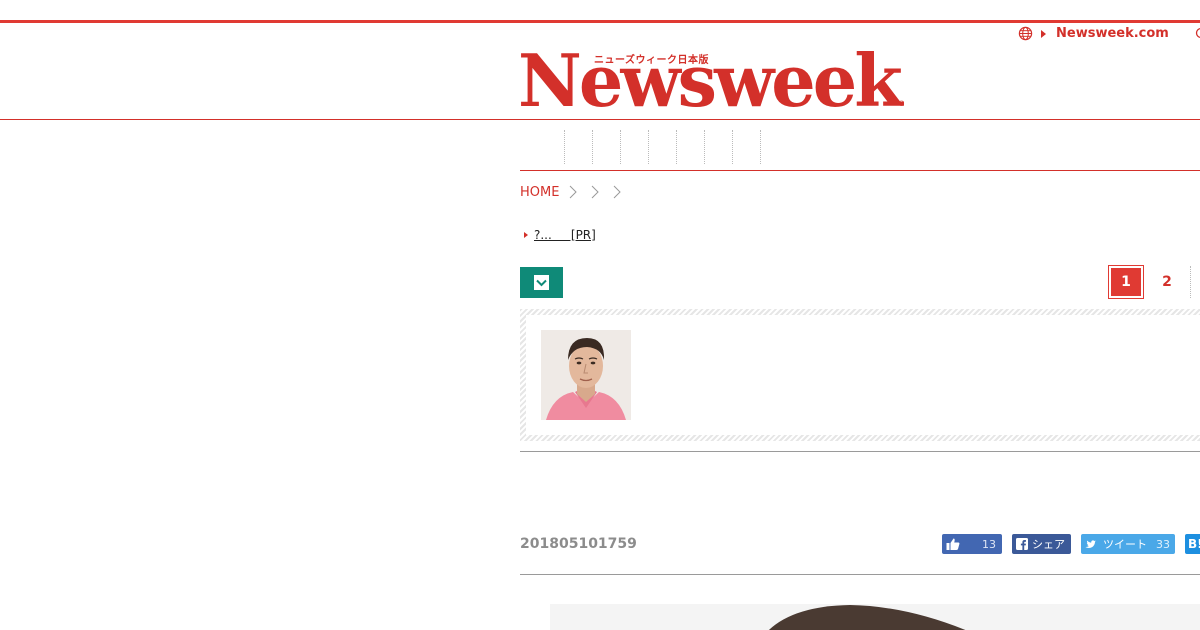  What do you see at coordinates (586, 375) in the screenshot?
I see `author-photo` at bounding box center [586, 375].